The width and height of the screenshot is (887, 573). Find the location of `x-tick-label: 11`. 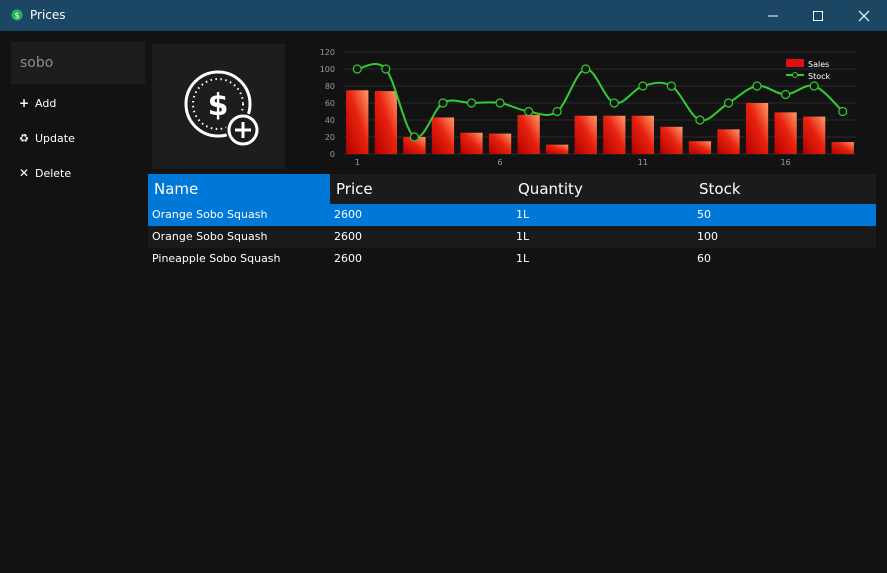

x-tick-label: 11 is located at coordinates (643, 162).